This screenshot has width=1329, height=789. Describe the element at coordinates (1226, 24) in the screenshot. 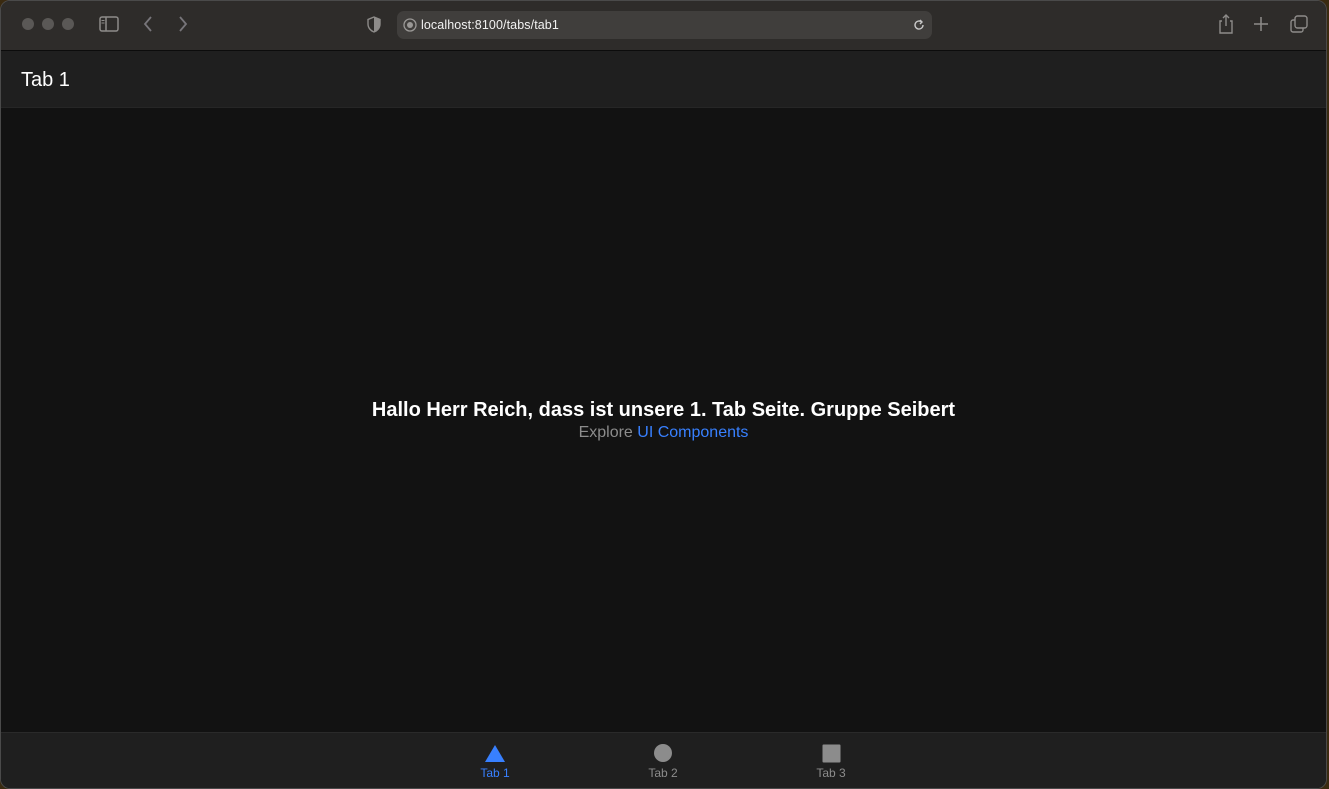

I see `share-icon` at that location.